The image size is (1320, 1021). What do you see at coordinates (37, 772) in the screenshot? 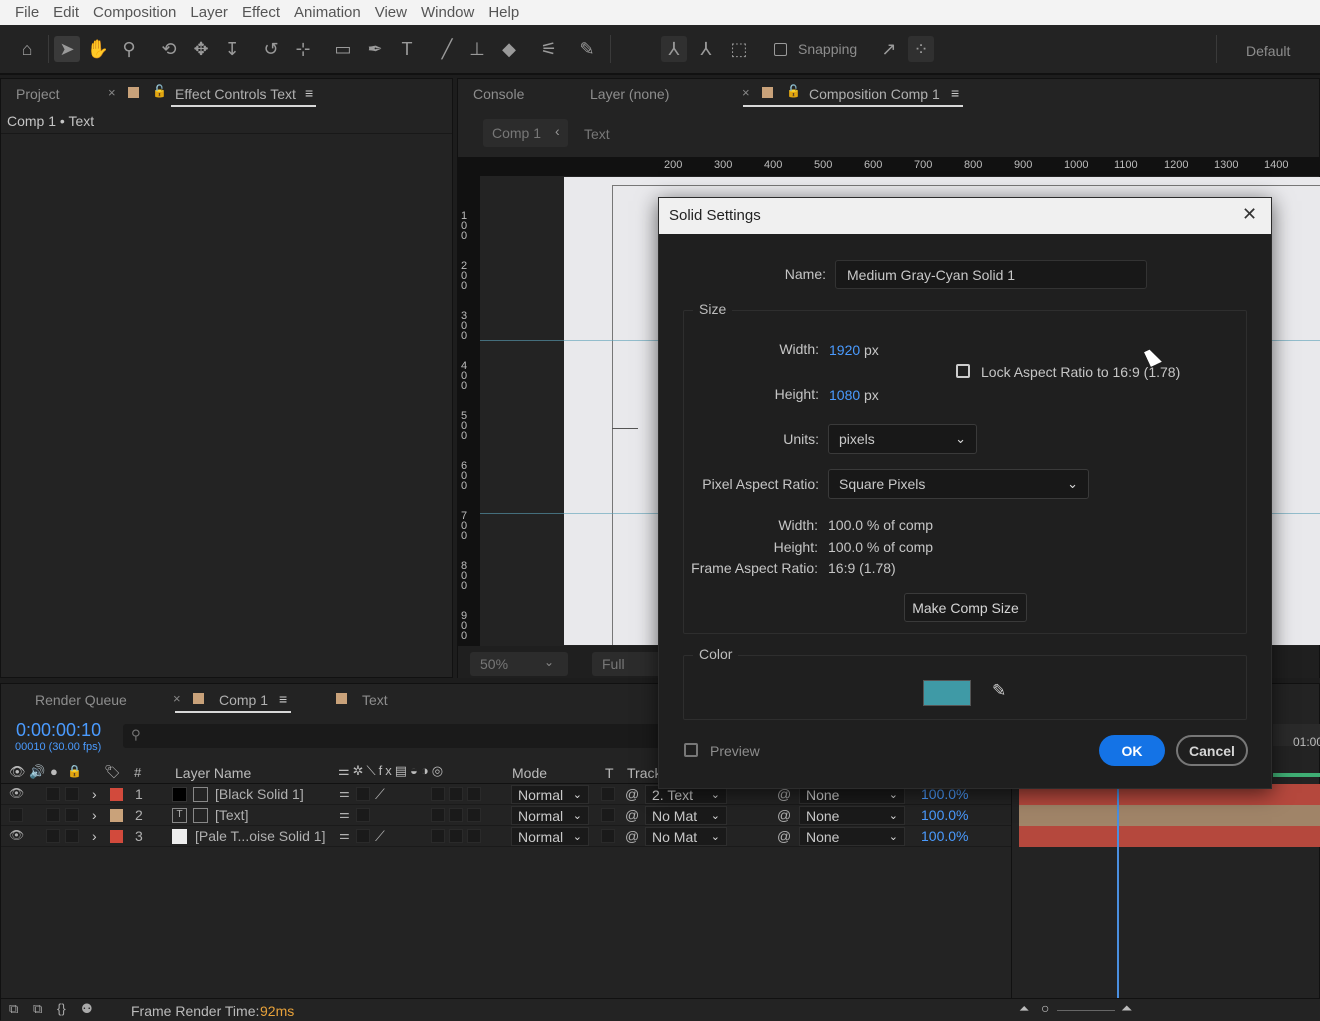
I see `audio-icon: 🔊` at bounding box center [37, 772].